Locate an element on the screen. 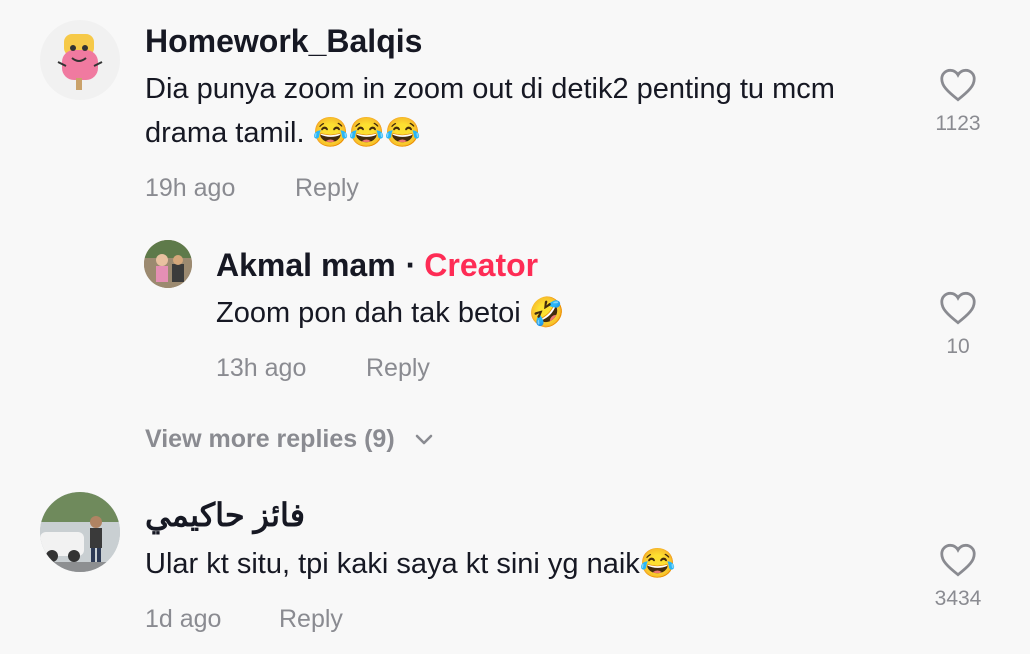  avatar-faiz-hakimi is located at coordinates (80, 532).